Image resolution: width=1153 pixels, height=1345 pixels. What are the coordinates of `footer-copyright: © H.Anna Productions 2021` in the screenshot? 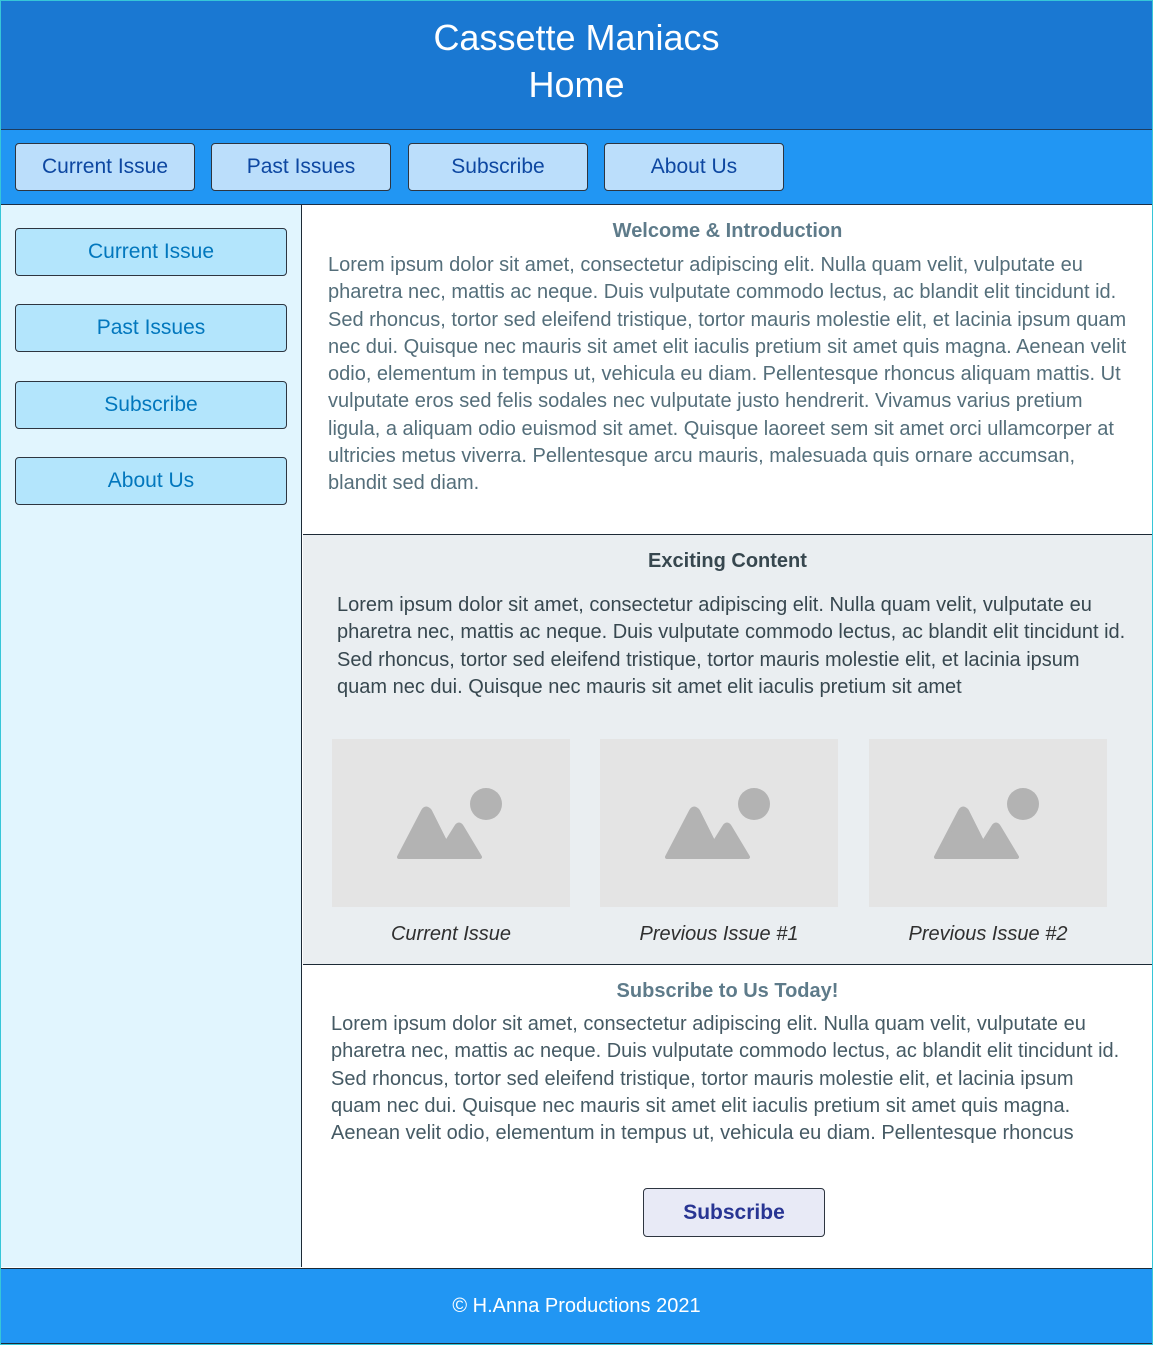 It's located at (576, 1305).